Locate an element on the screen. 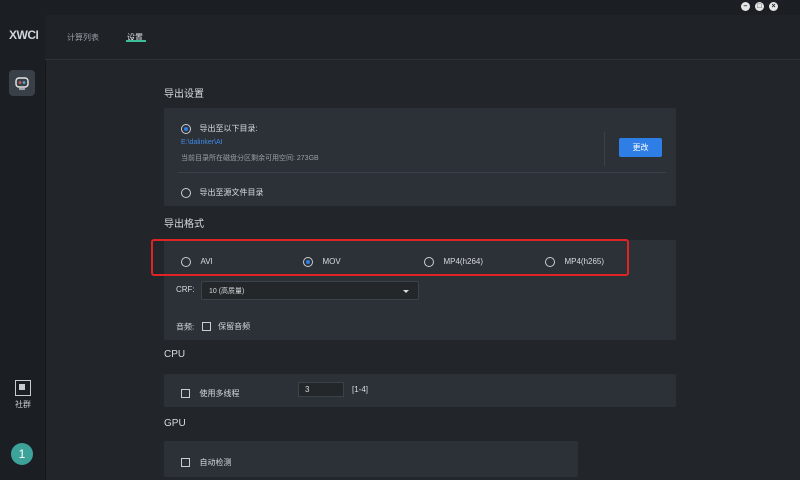  keep-audio-label: 保留音频 is located at coordinates (234, 327).